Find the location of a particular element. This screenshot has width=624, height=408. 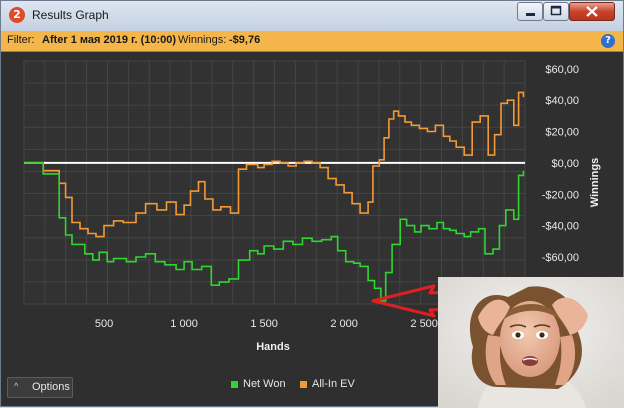

y-tick-label: $60,00 is located at coordinates (562, 70).